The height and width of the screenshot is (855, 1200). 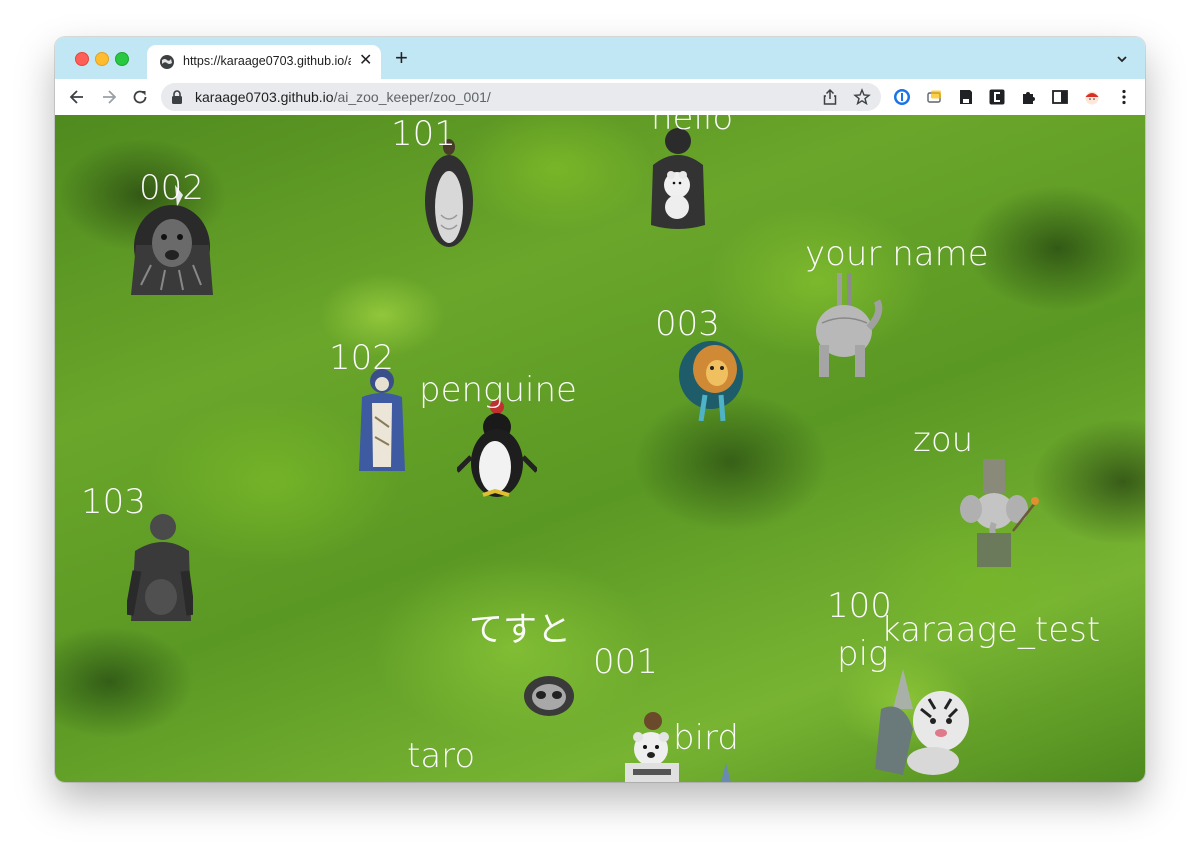 What do you see at coordinates (82, 59) in the screenshot?
I see `close-window-button` at bounding box center [82, 59].